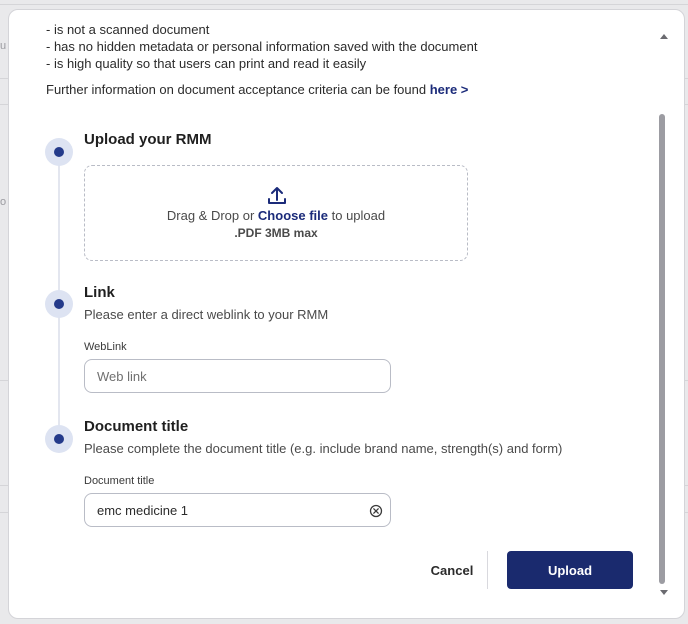  I want to click on button-divider, so click(487, 570).